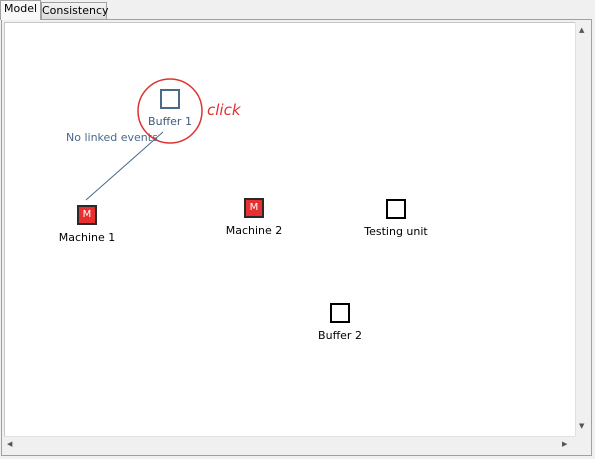 The height and width of the screenshot is (459, 595). I want to click on machine-1-node: M, so click(87, 215).